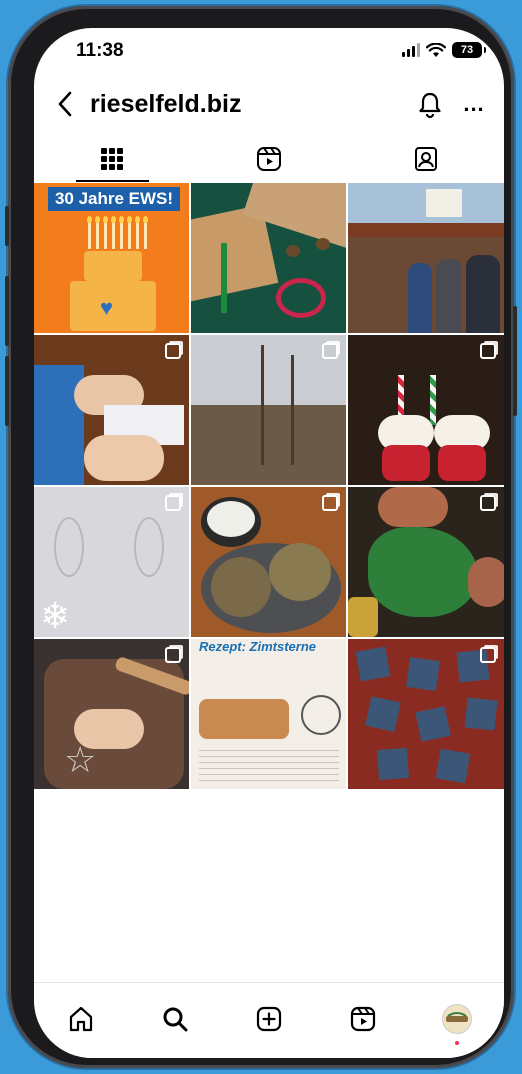  I want to click on back-button, so click(65, 104).